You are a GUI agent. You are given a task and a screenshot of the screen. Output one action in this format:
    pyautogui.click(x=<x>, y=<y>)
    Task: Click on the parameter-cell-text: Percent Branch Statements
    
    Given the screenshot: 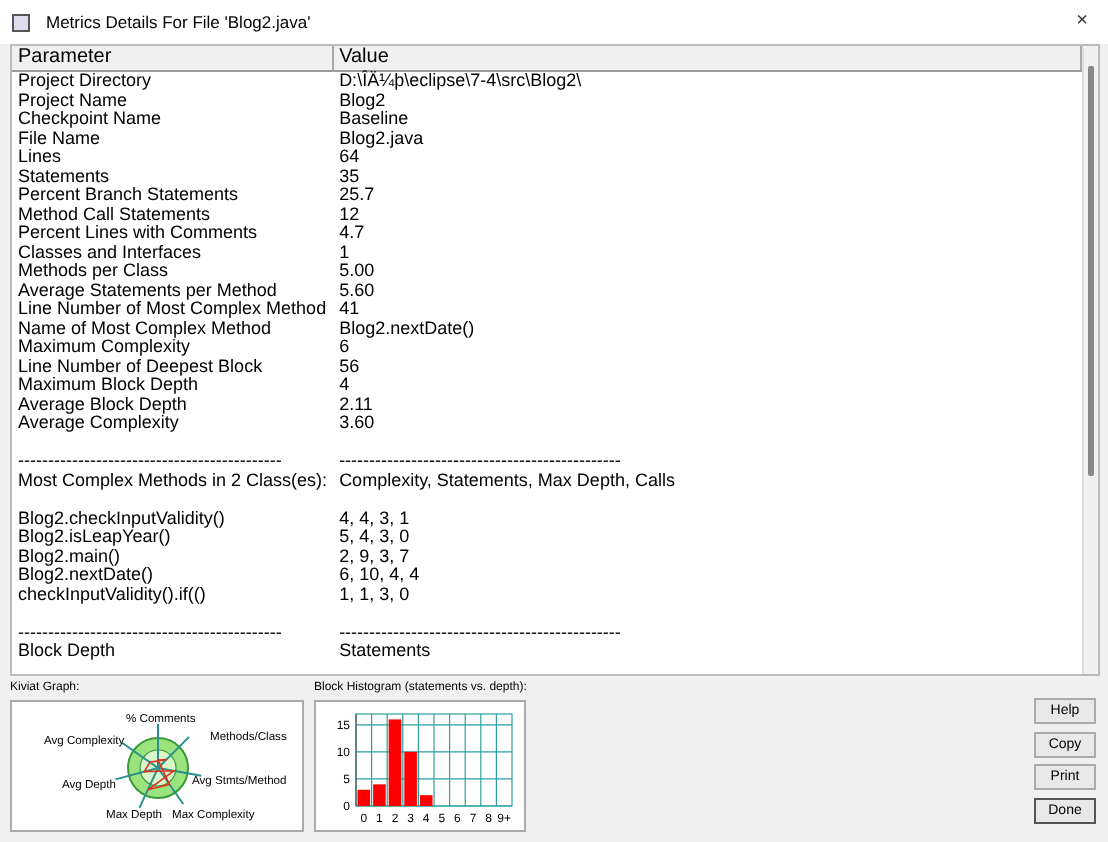 What is the action you would take?
    pyautogui.click(x=128, y=195)
    